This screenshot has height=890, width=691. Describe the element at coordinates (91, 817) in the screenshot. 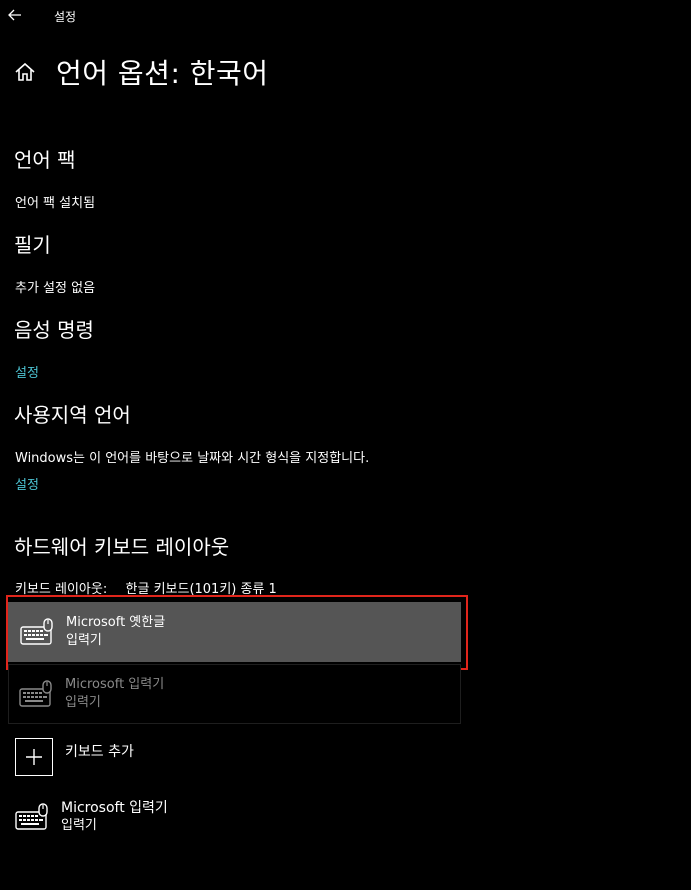

I see `installed-keyboard-item: Microsoft 입력기 입력기` at that location.